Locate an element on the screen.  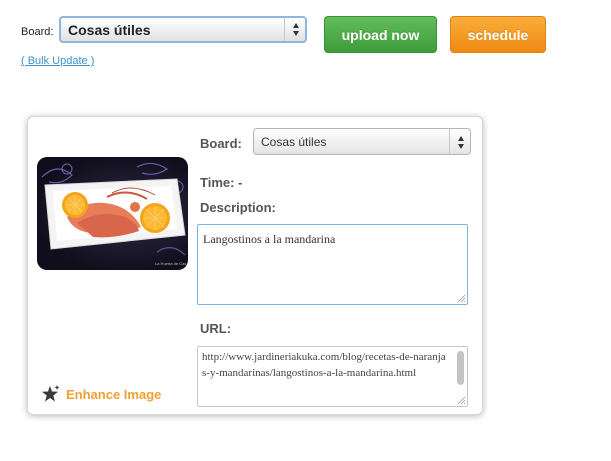
url-scrollbar is located at coordinates (460, 371).